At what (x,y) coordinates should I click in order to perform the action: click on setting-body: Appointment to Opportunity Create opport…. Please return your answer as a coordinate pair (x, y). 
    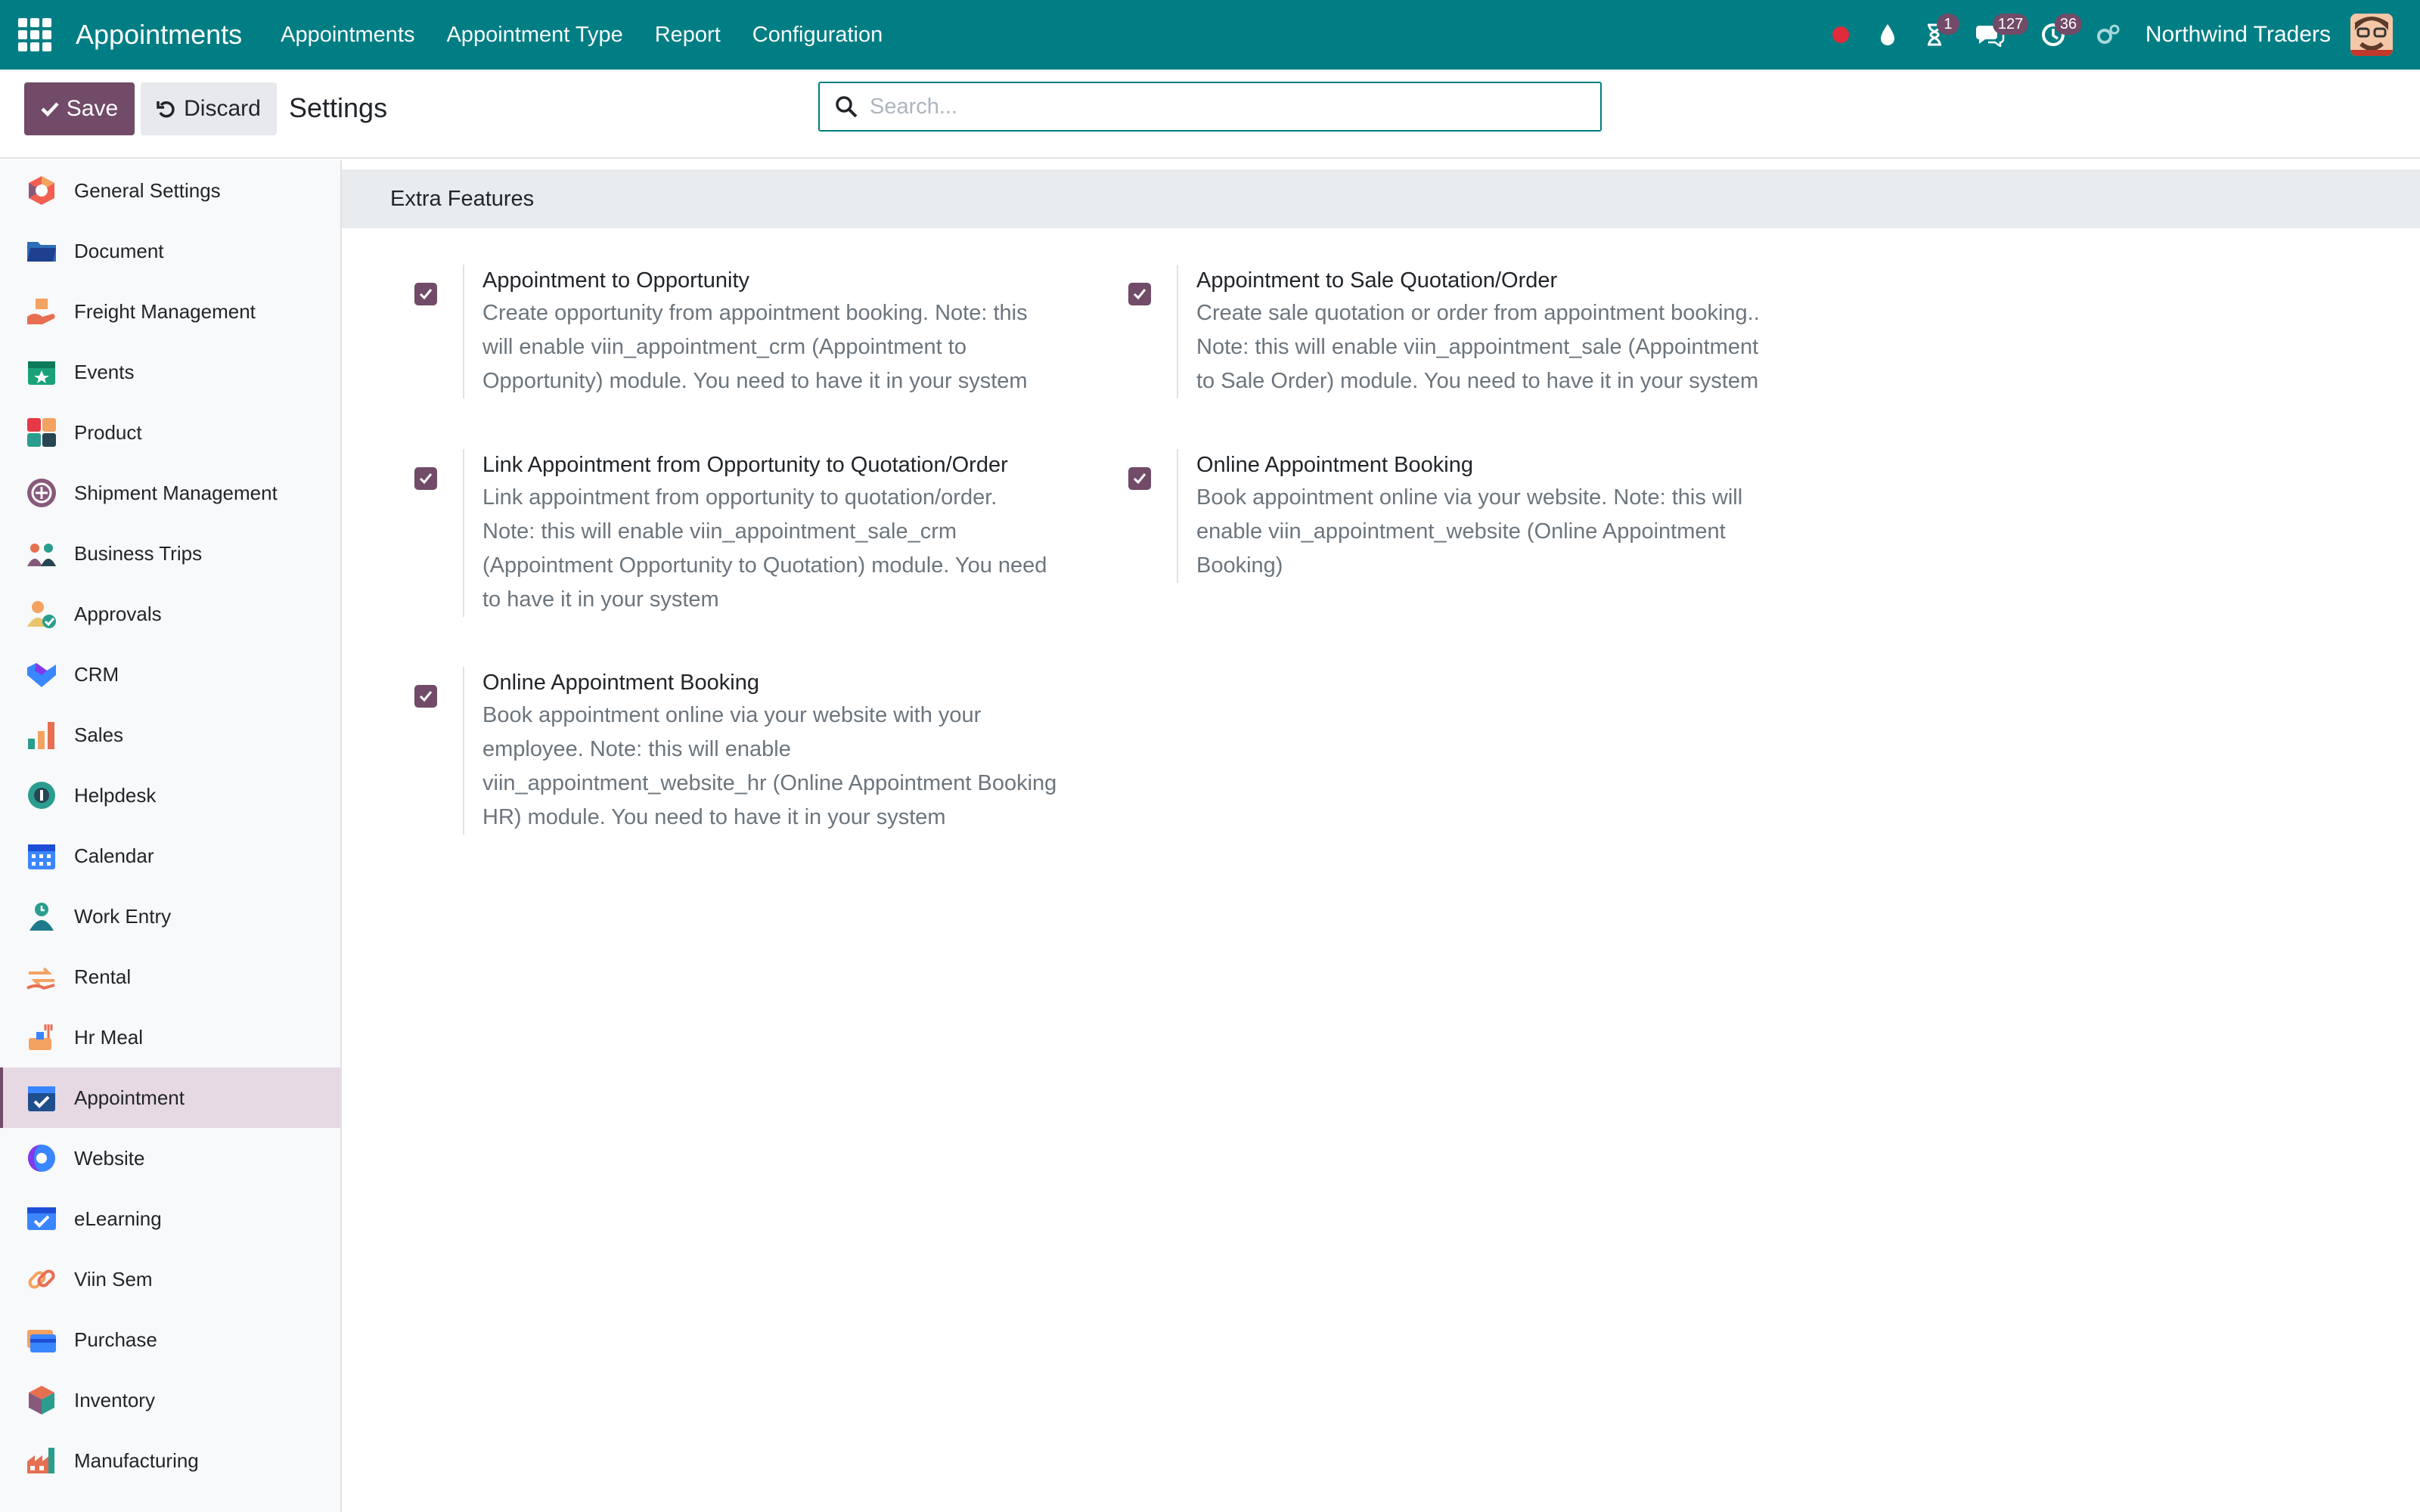
    Looking at the image, I should click on (745, 331).